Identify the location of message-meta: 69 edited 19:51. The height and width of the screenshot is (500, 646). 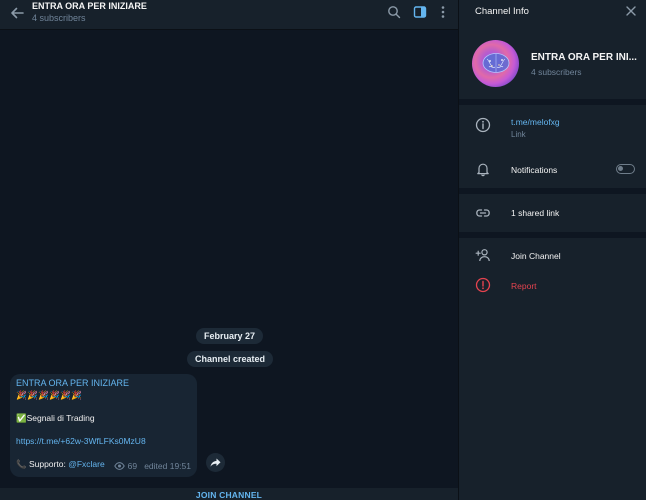
(152, 466).